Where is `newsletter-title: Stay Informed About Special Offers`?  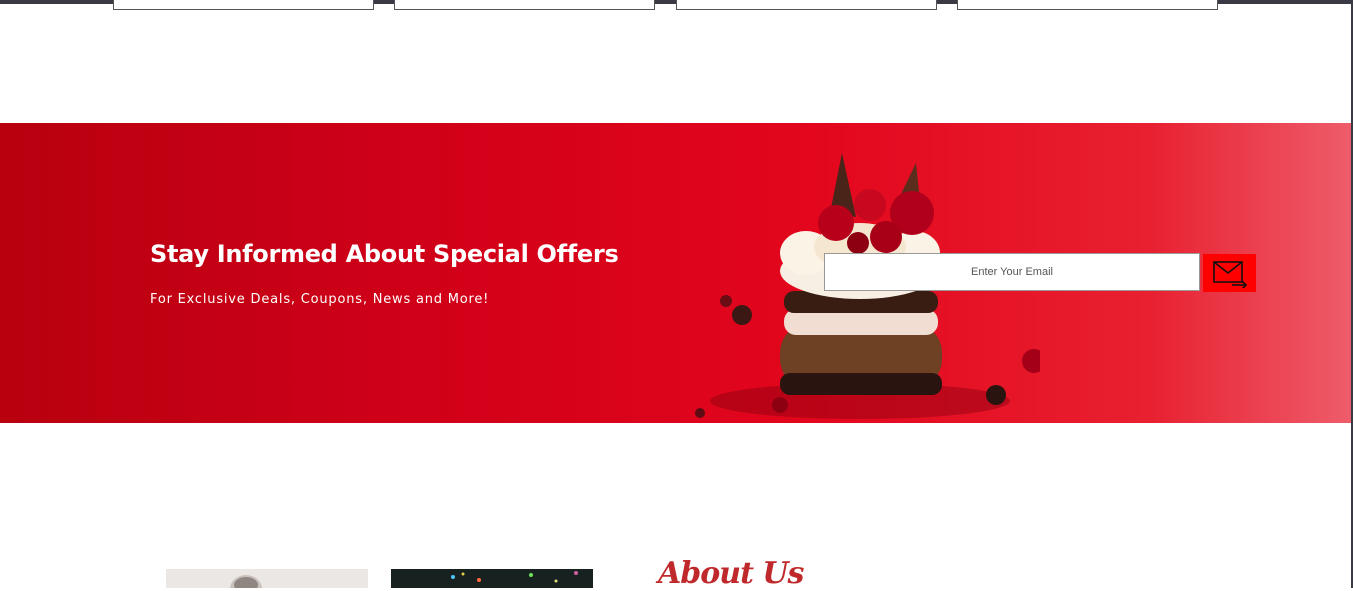
newsletter-title: Stay Informed About Special Offers is located at coordinates (384, 254).